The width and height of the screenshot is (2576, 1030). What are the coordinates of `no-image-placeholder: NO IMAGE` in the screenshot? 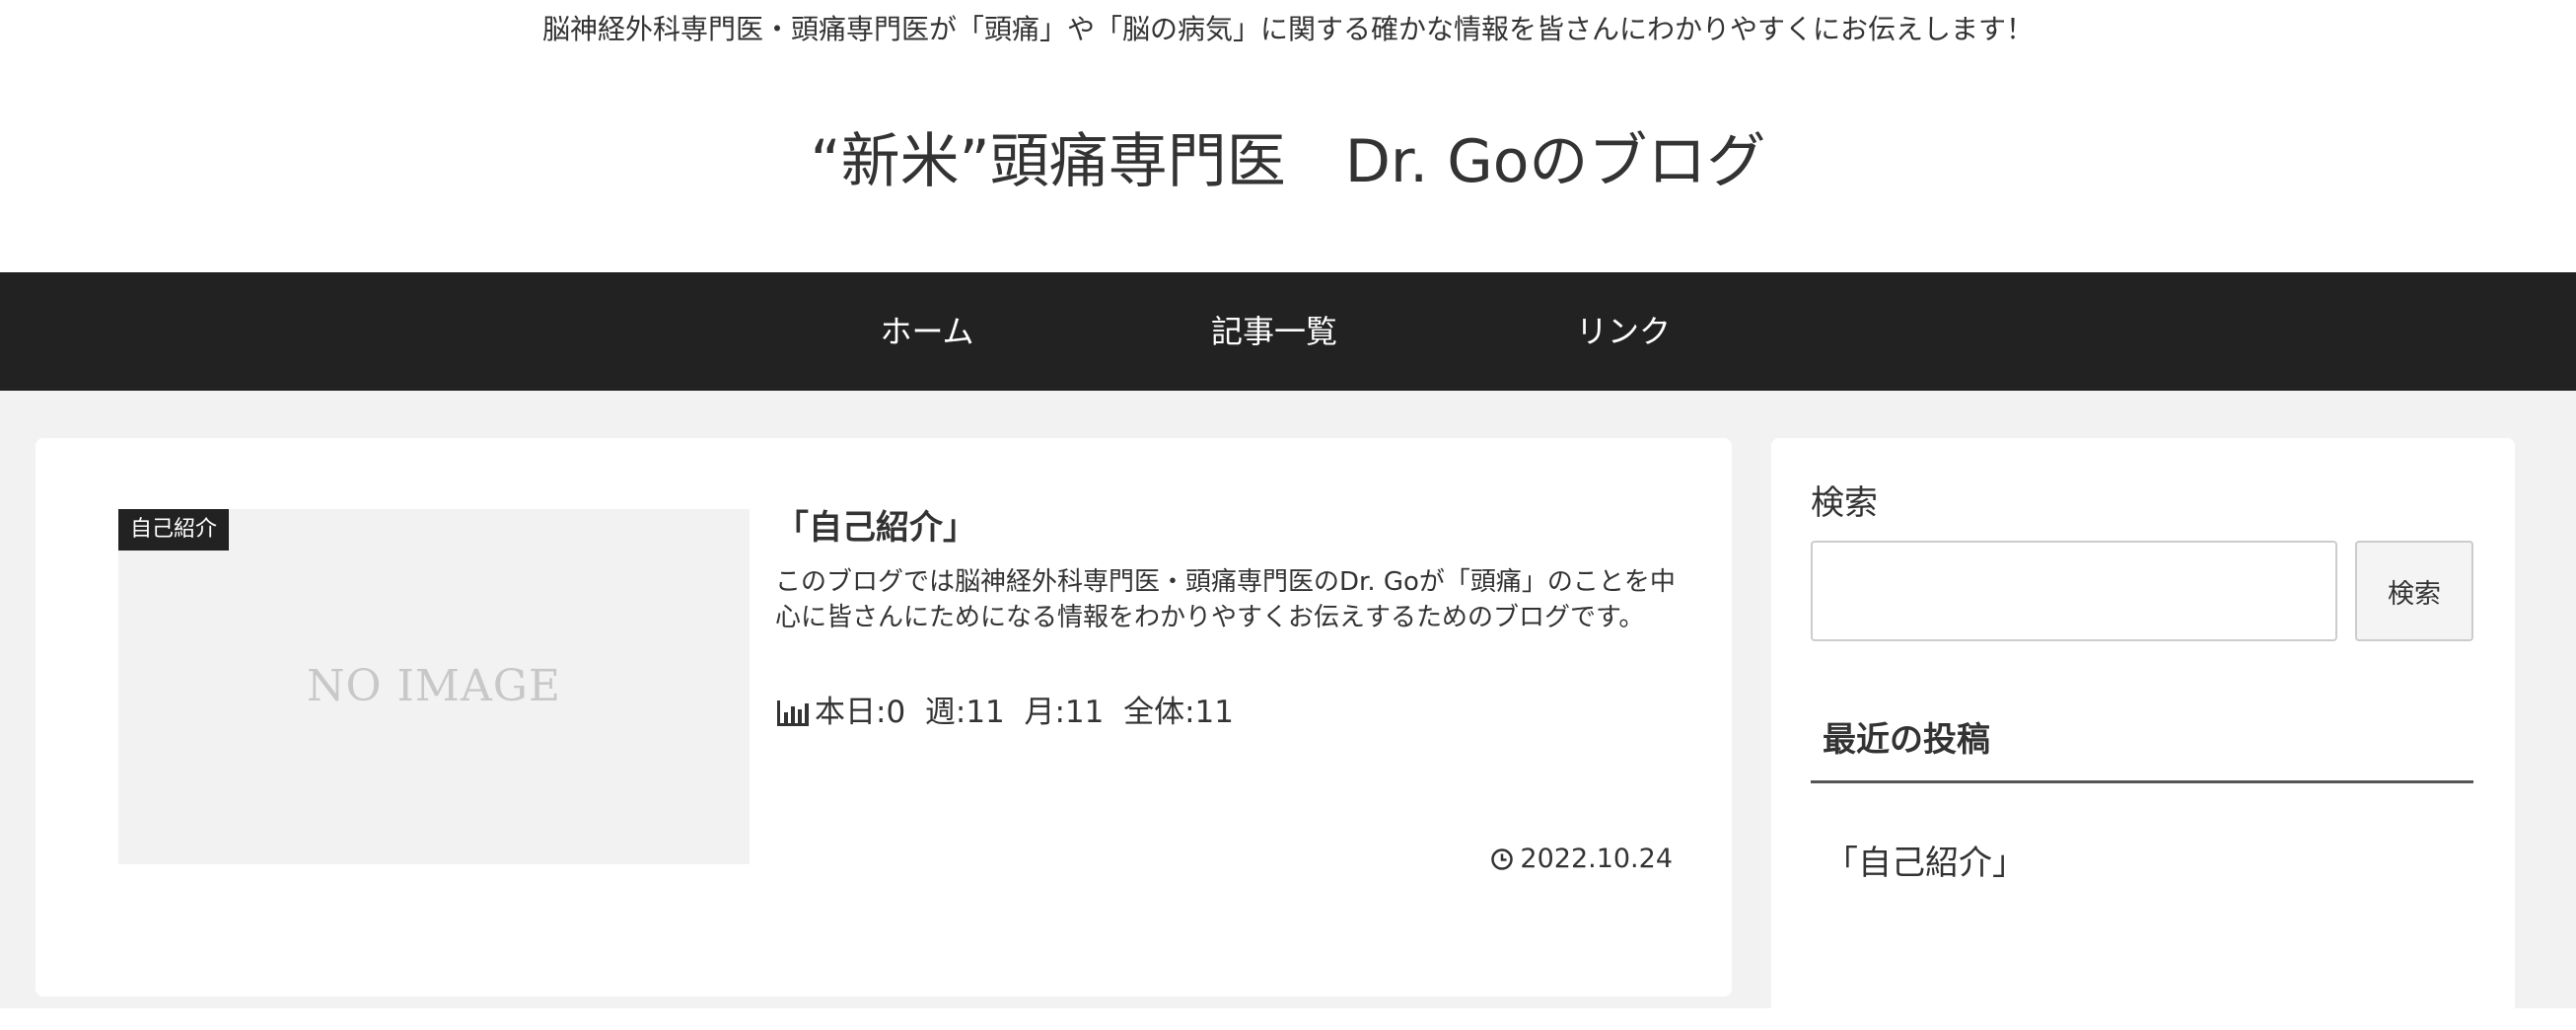 It's located at (434, 686).